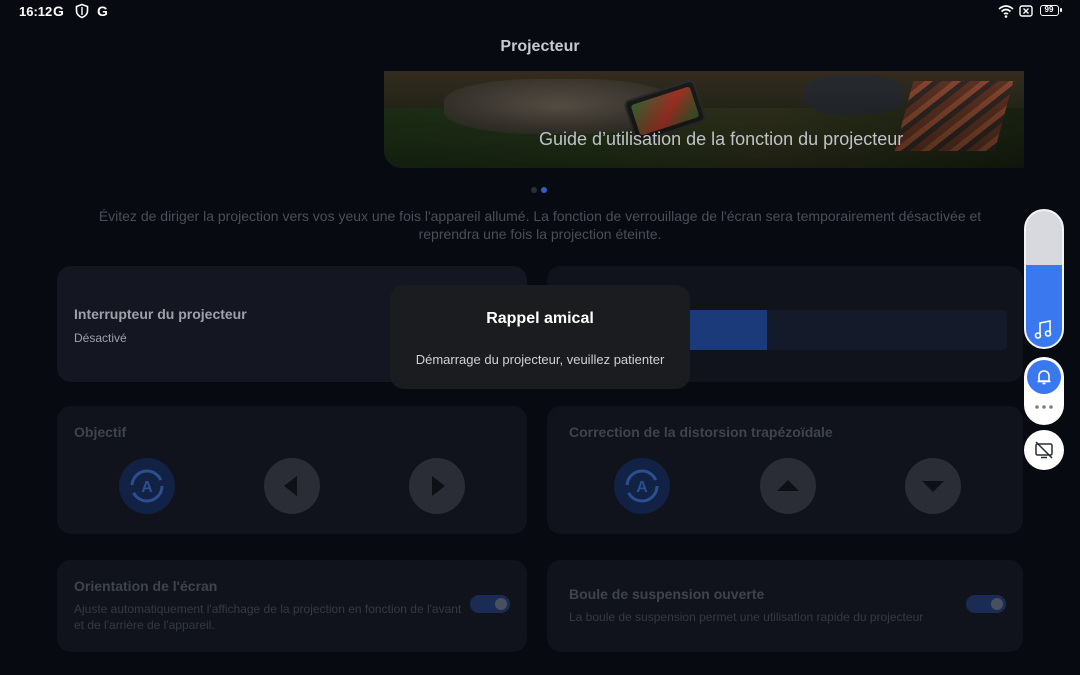 This screenshot has height=675, width=1080. I want to click on lens-card: Objectif A, so click(292, 470).